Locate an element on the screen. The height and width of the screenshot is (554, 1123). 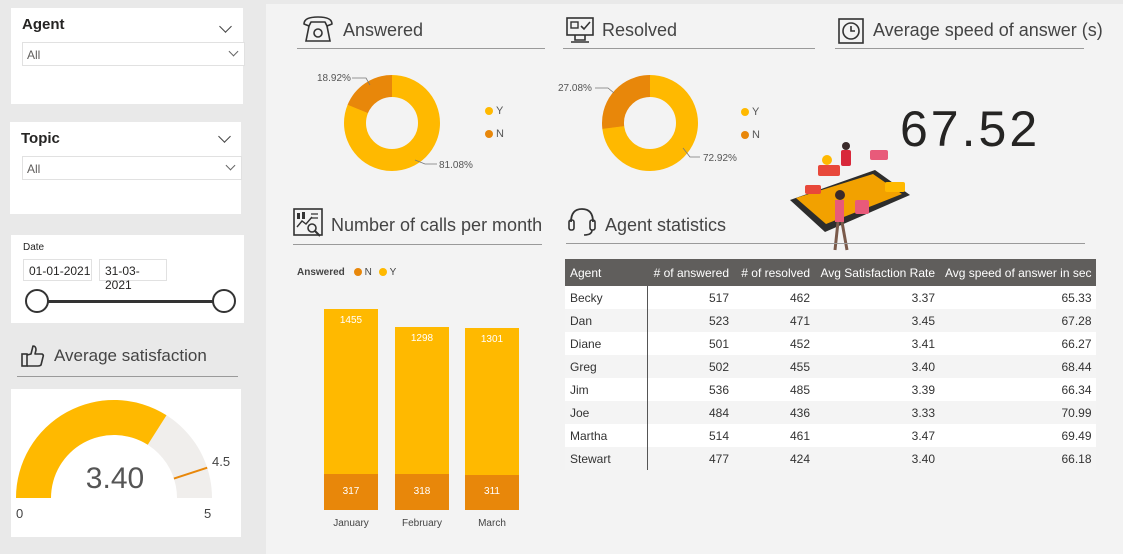
satisfaction-cell: 3.41 is located at coordinates (876, 343).